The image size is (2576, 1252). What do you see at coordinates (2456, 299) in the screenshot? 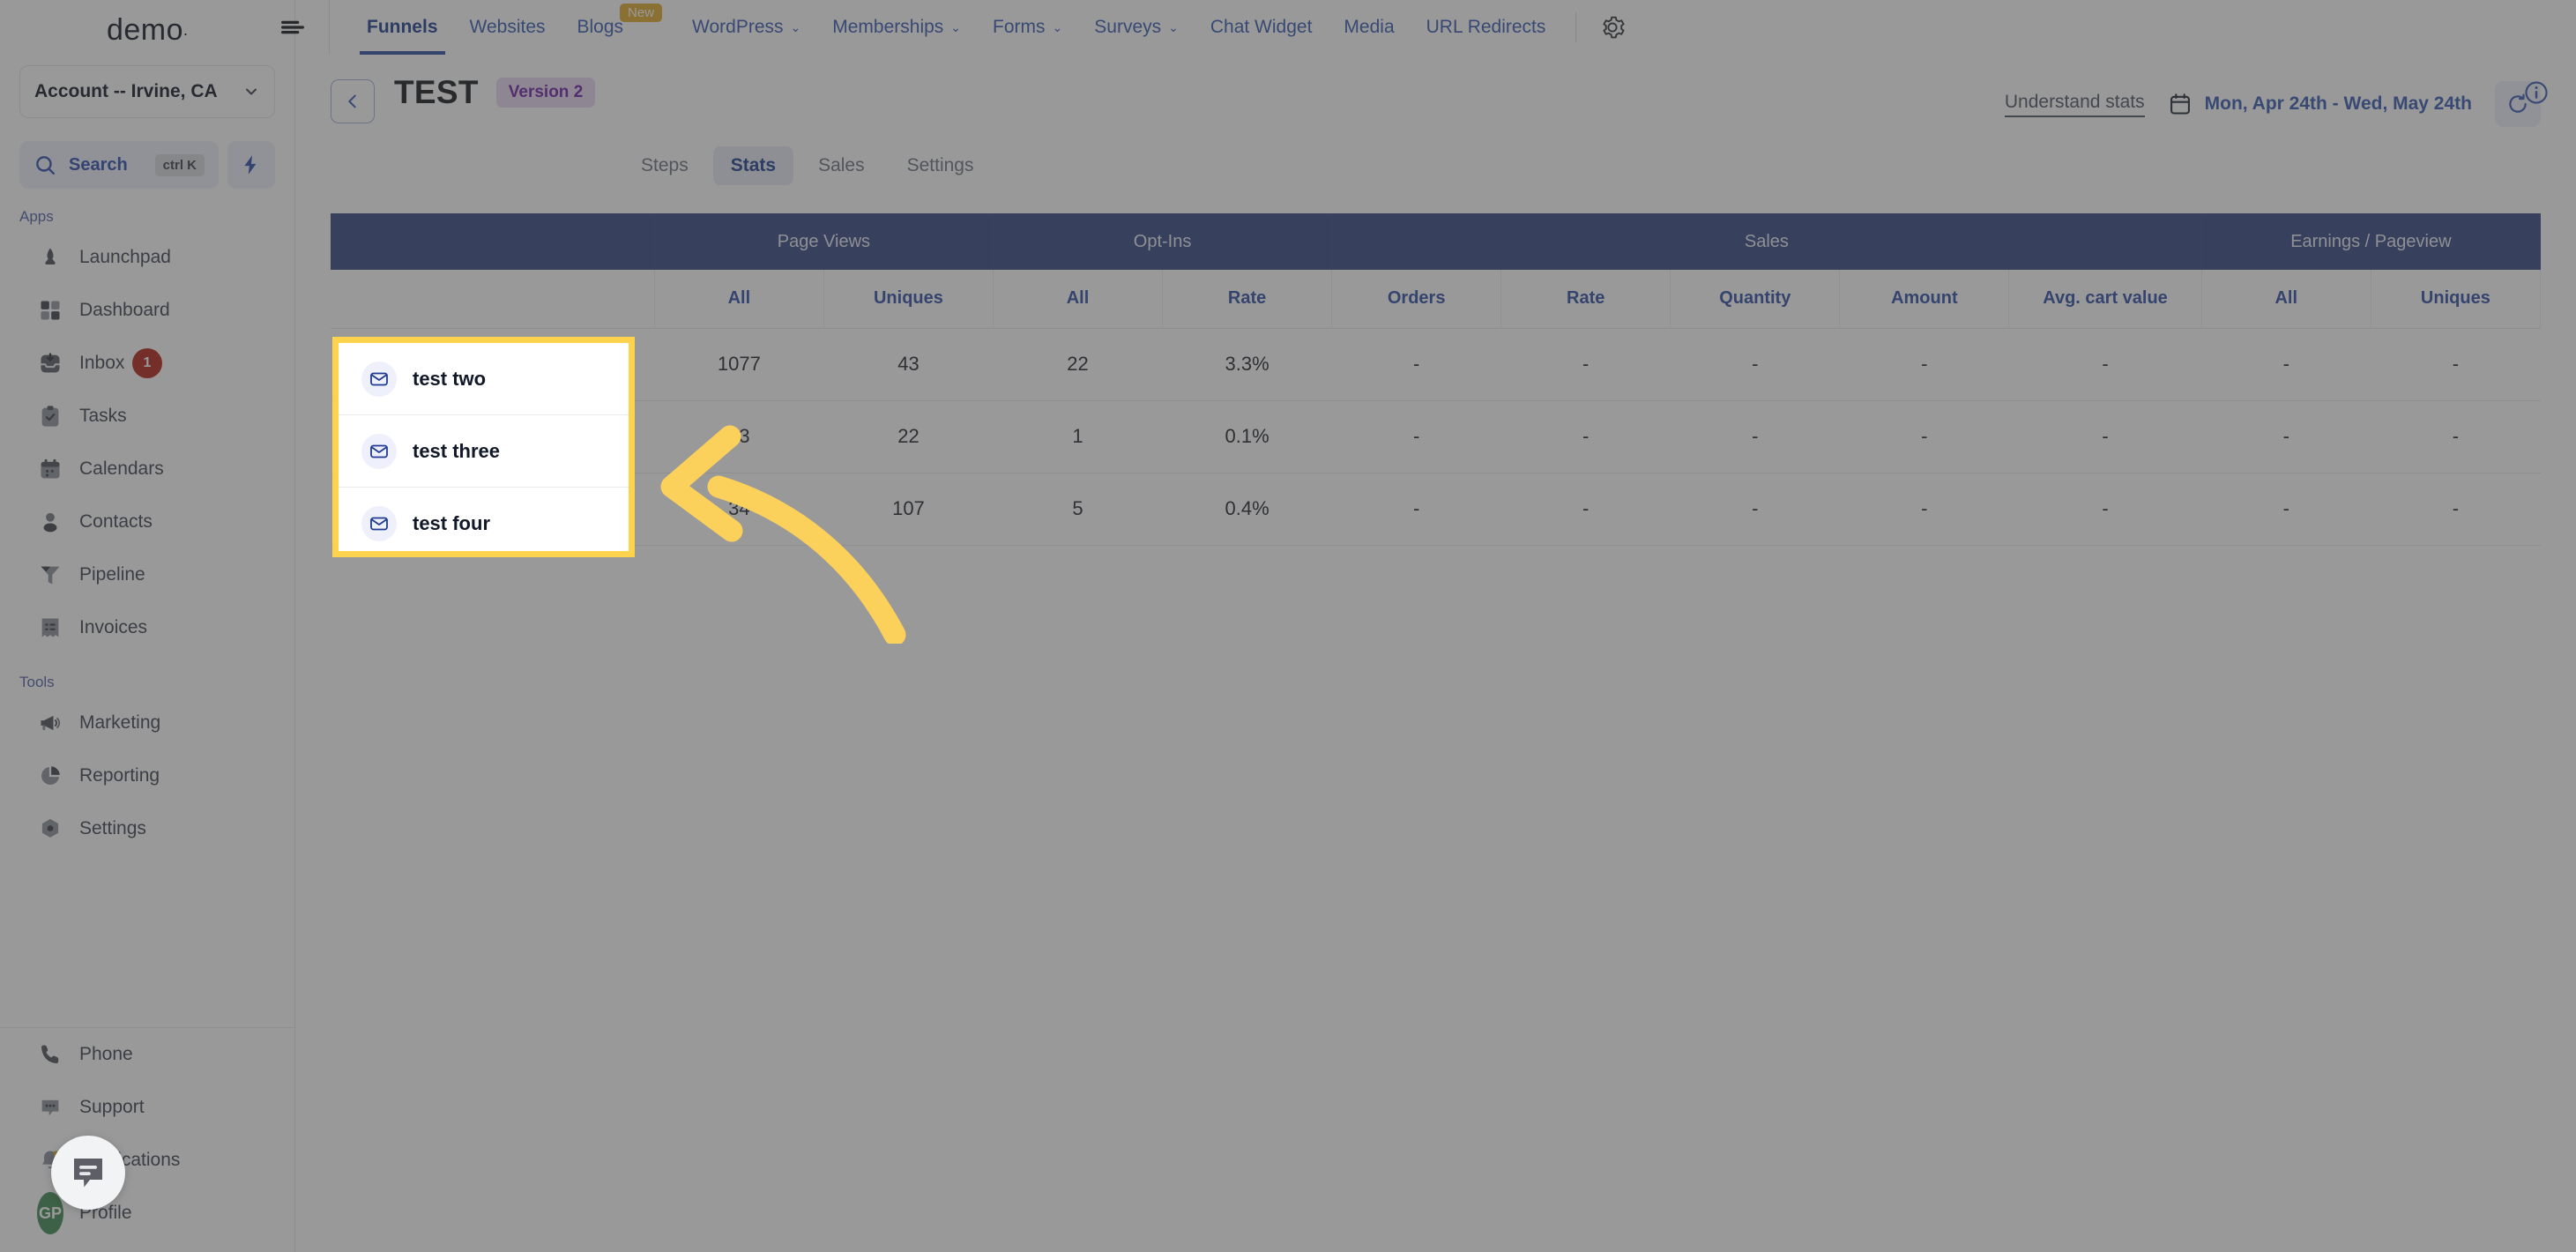
I see `col-header-earnings-uniques: Uniques` at bounding box center [2456, 299].